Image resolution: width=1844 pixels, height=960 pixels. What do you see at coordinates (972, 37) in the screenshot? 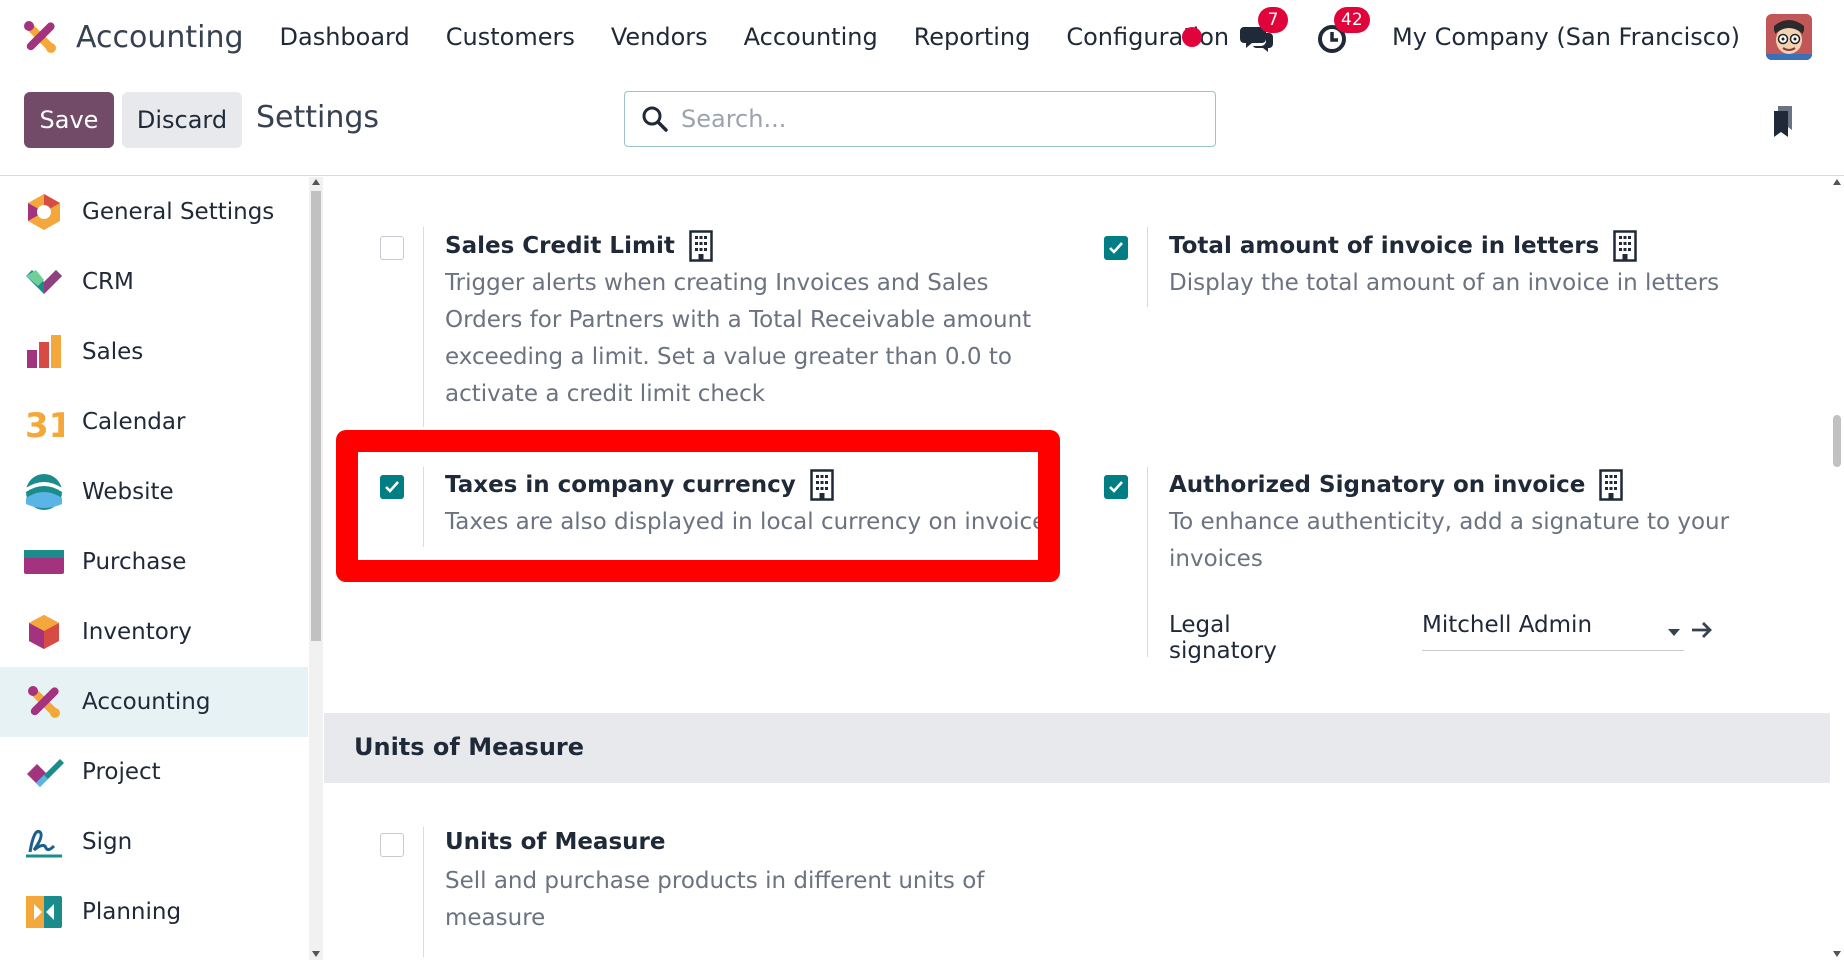
I see `menu-reporting: Reporting` at bounding box center [972, 37].